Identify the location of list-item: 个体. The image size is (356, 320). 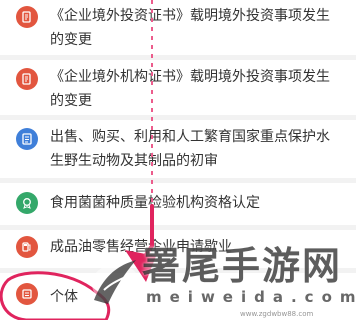
(178, 296).